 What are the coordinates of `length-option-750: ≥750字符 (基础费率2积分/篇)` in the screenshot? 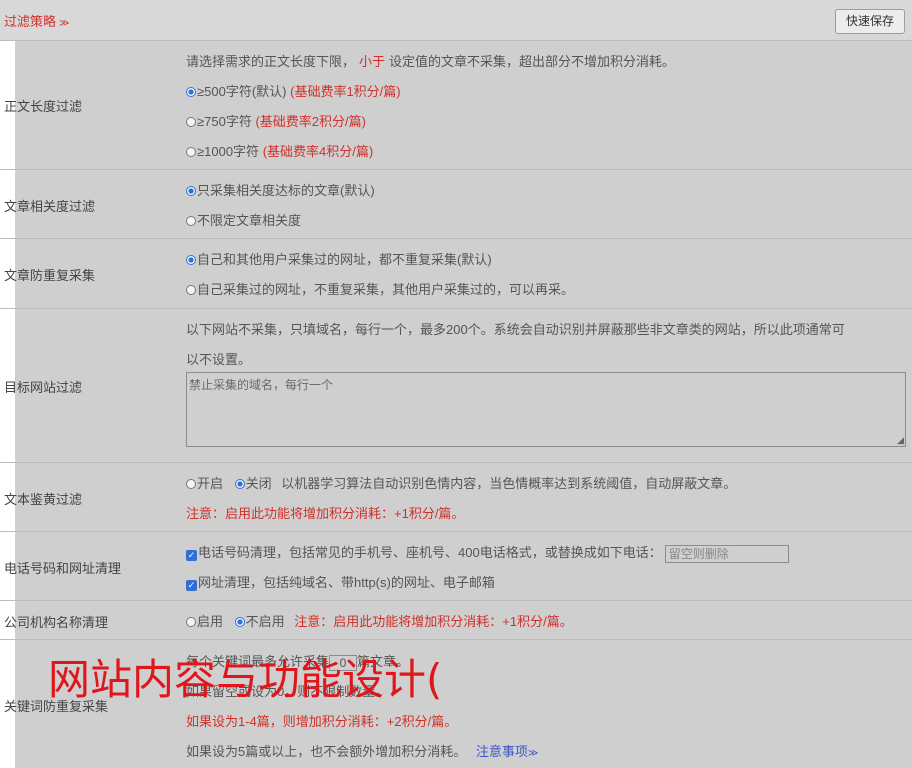 It's located at (276, 120).